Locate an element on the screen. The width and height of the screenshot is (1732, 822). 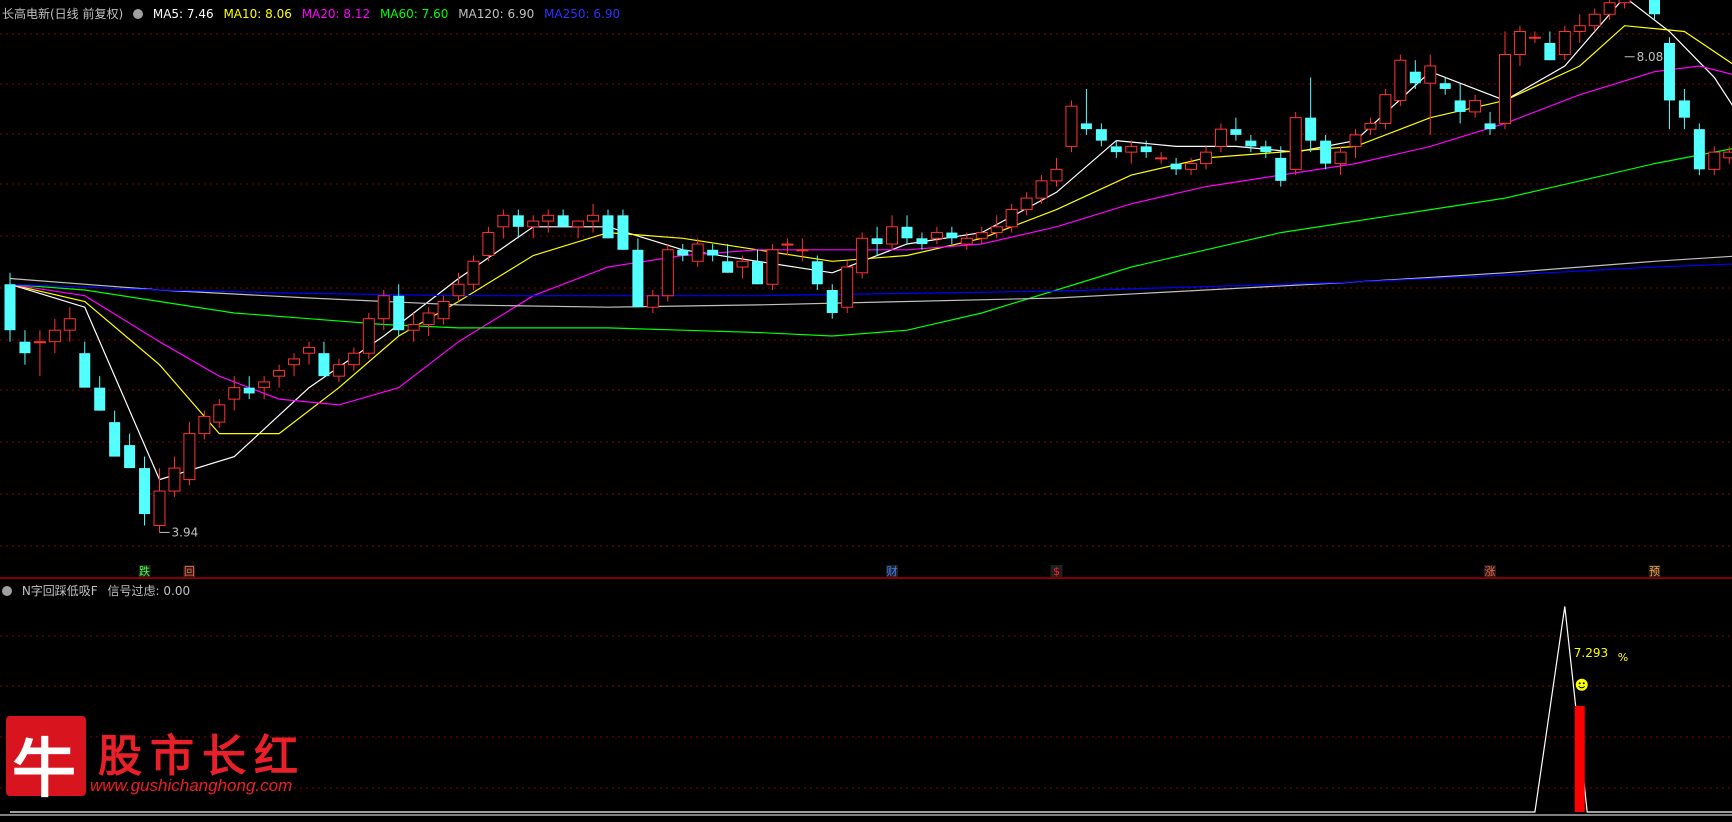
ma10-label: MA10: 8.06 is located at coordinates (257, 14).